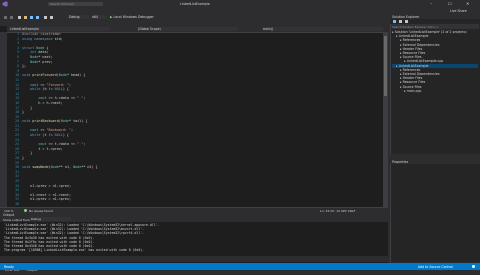 The width and height of the screenshot is (480, 275). What do you see at coordinates (149, 29) in the screenshot?
I see `scope-value: (Global Scope)` at bounding box center [149, 29].